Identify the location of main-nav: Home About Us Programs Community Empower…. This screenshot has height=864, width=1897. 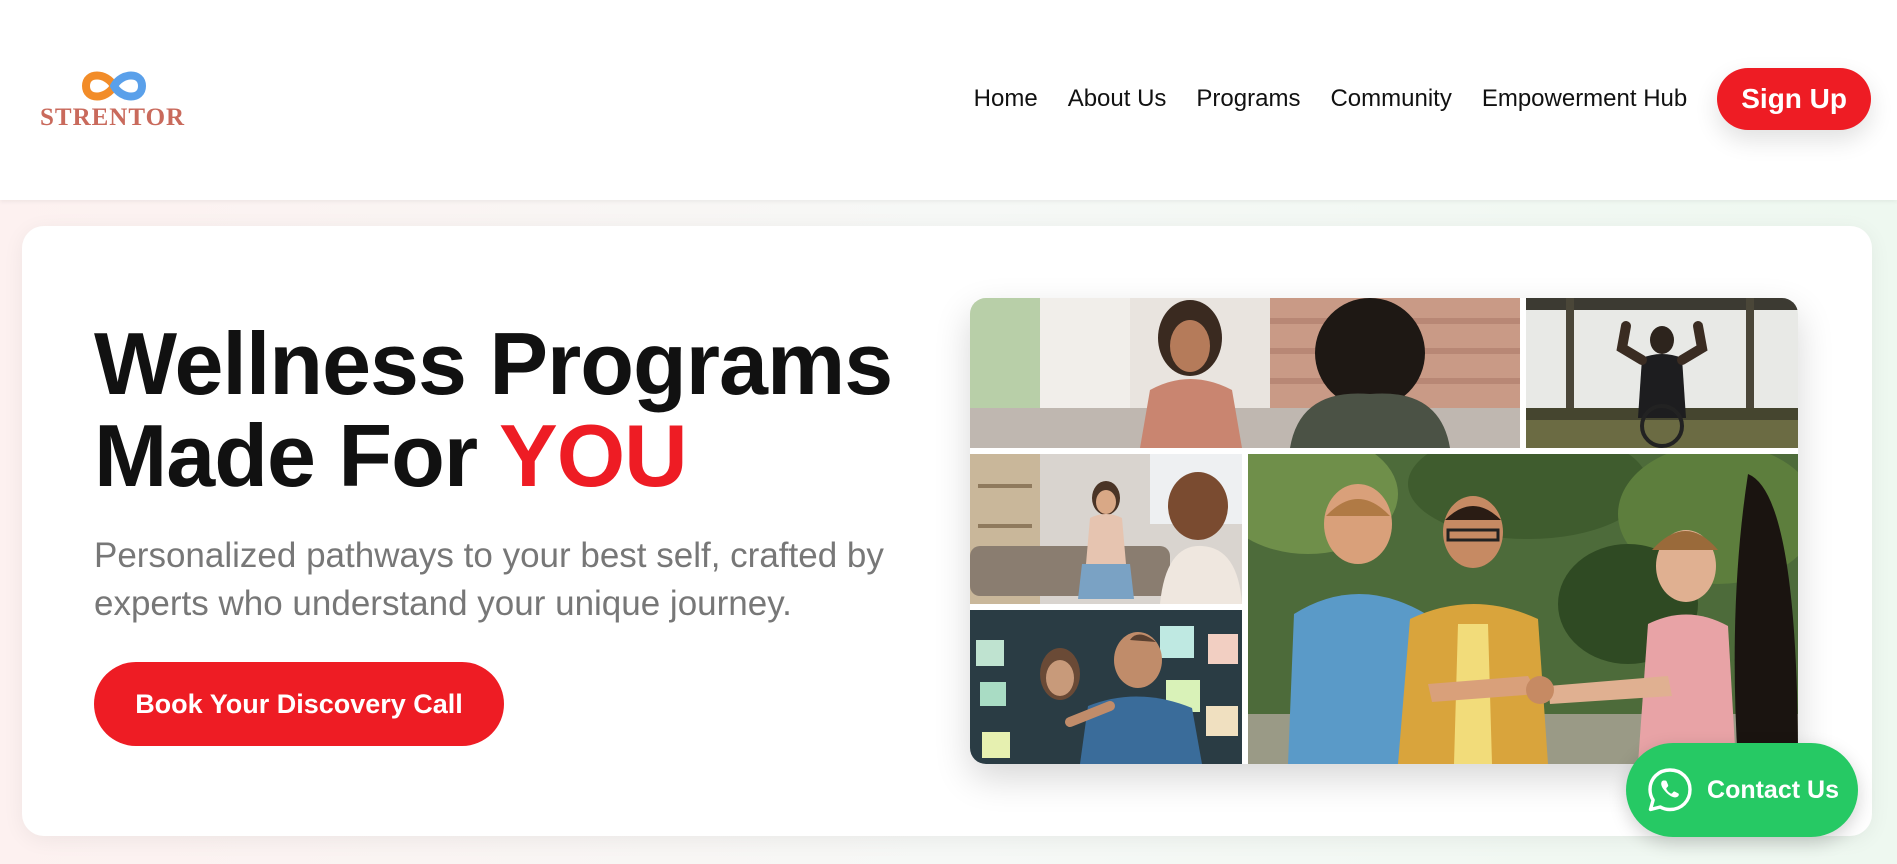
(1422, 99).